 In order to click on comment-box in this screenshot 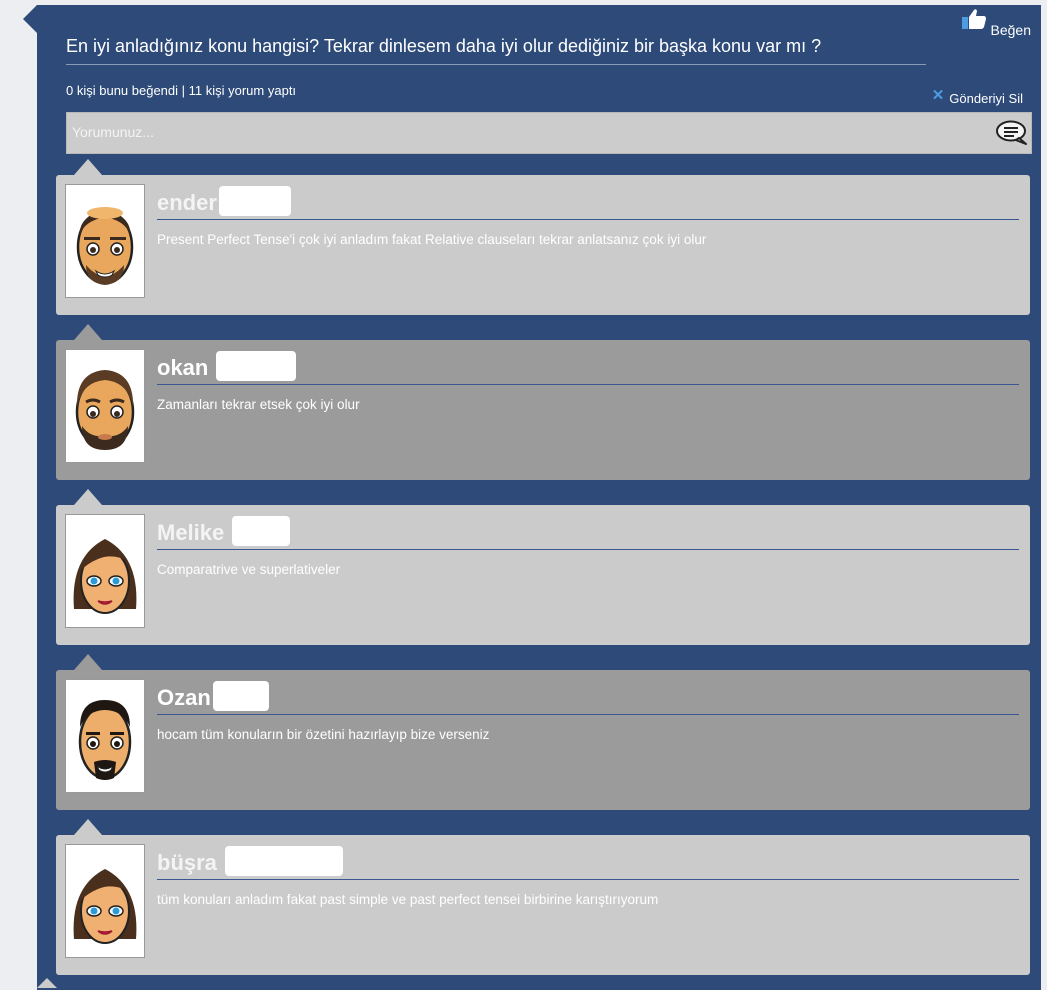, I will do `click(549, 133)`.